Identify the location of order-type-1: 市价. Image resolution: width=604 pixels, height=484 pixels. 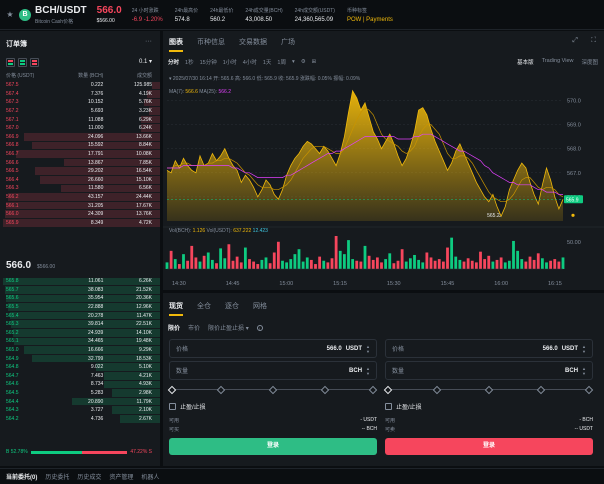
(194, 327).